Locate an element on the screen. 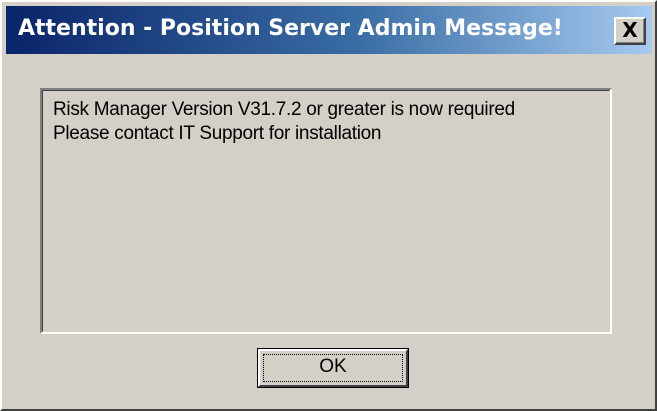 Image resolution: width=657 pixels, height=411 pixels. close-icon: X is located at coordinates (630, 30).